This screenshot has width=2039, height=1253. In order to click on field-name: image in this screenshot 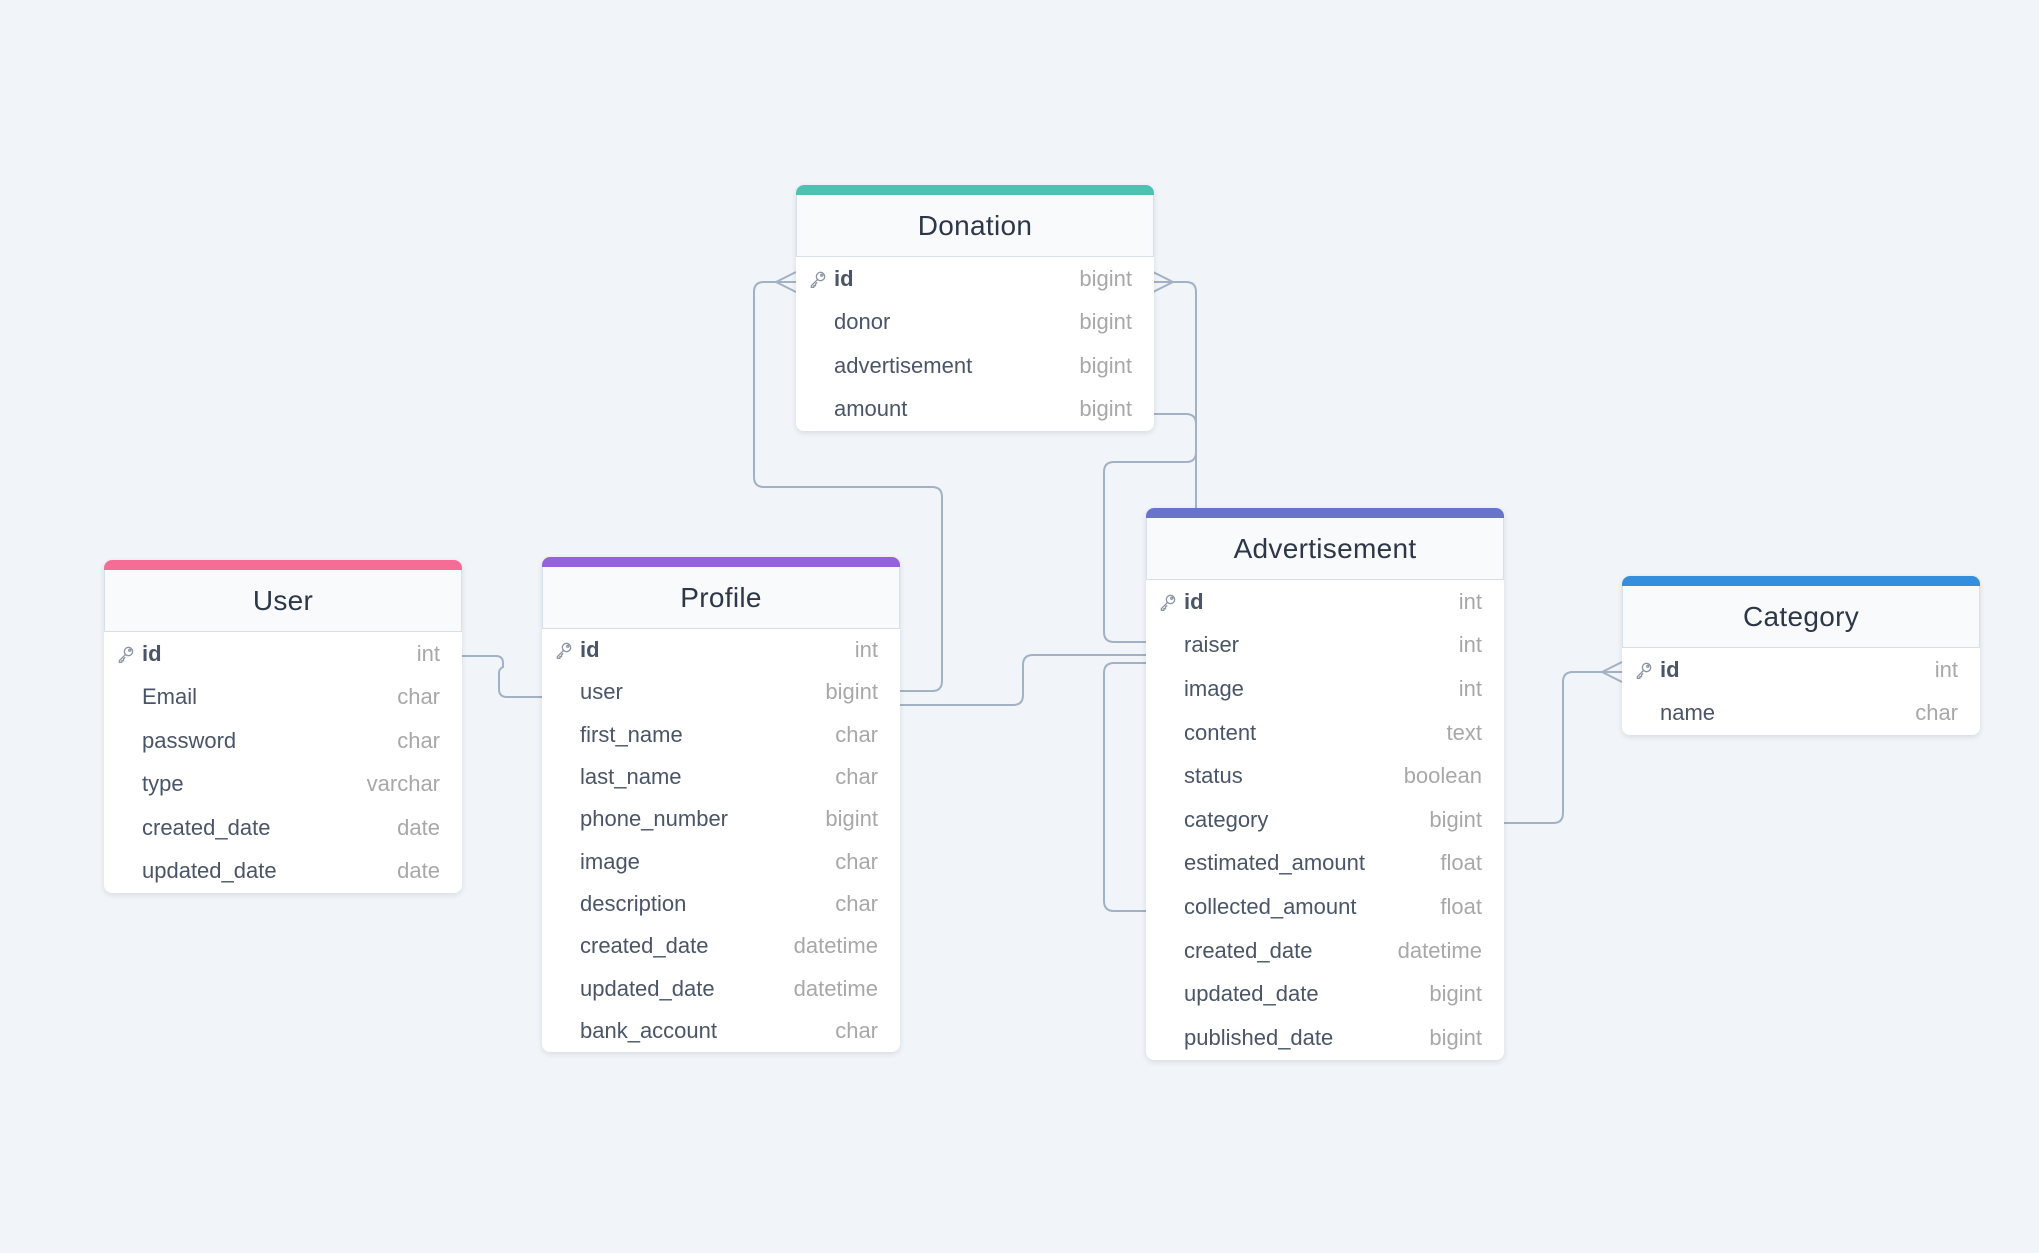, I will do `click(1214, 688)`.